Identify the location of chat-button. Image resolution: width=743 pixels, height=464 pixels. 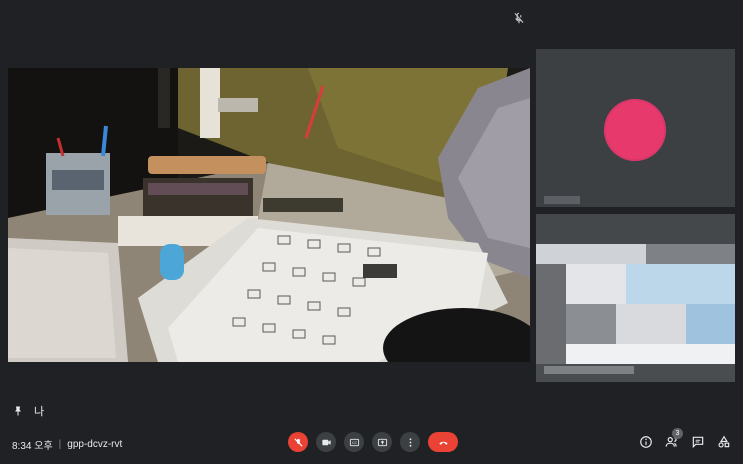
(698, 442).